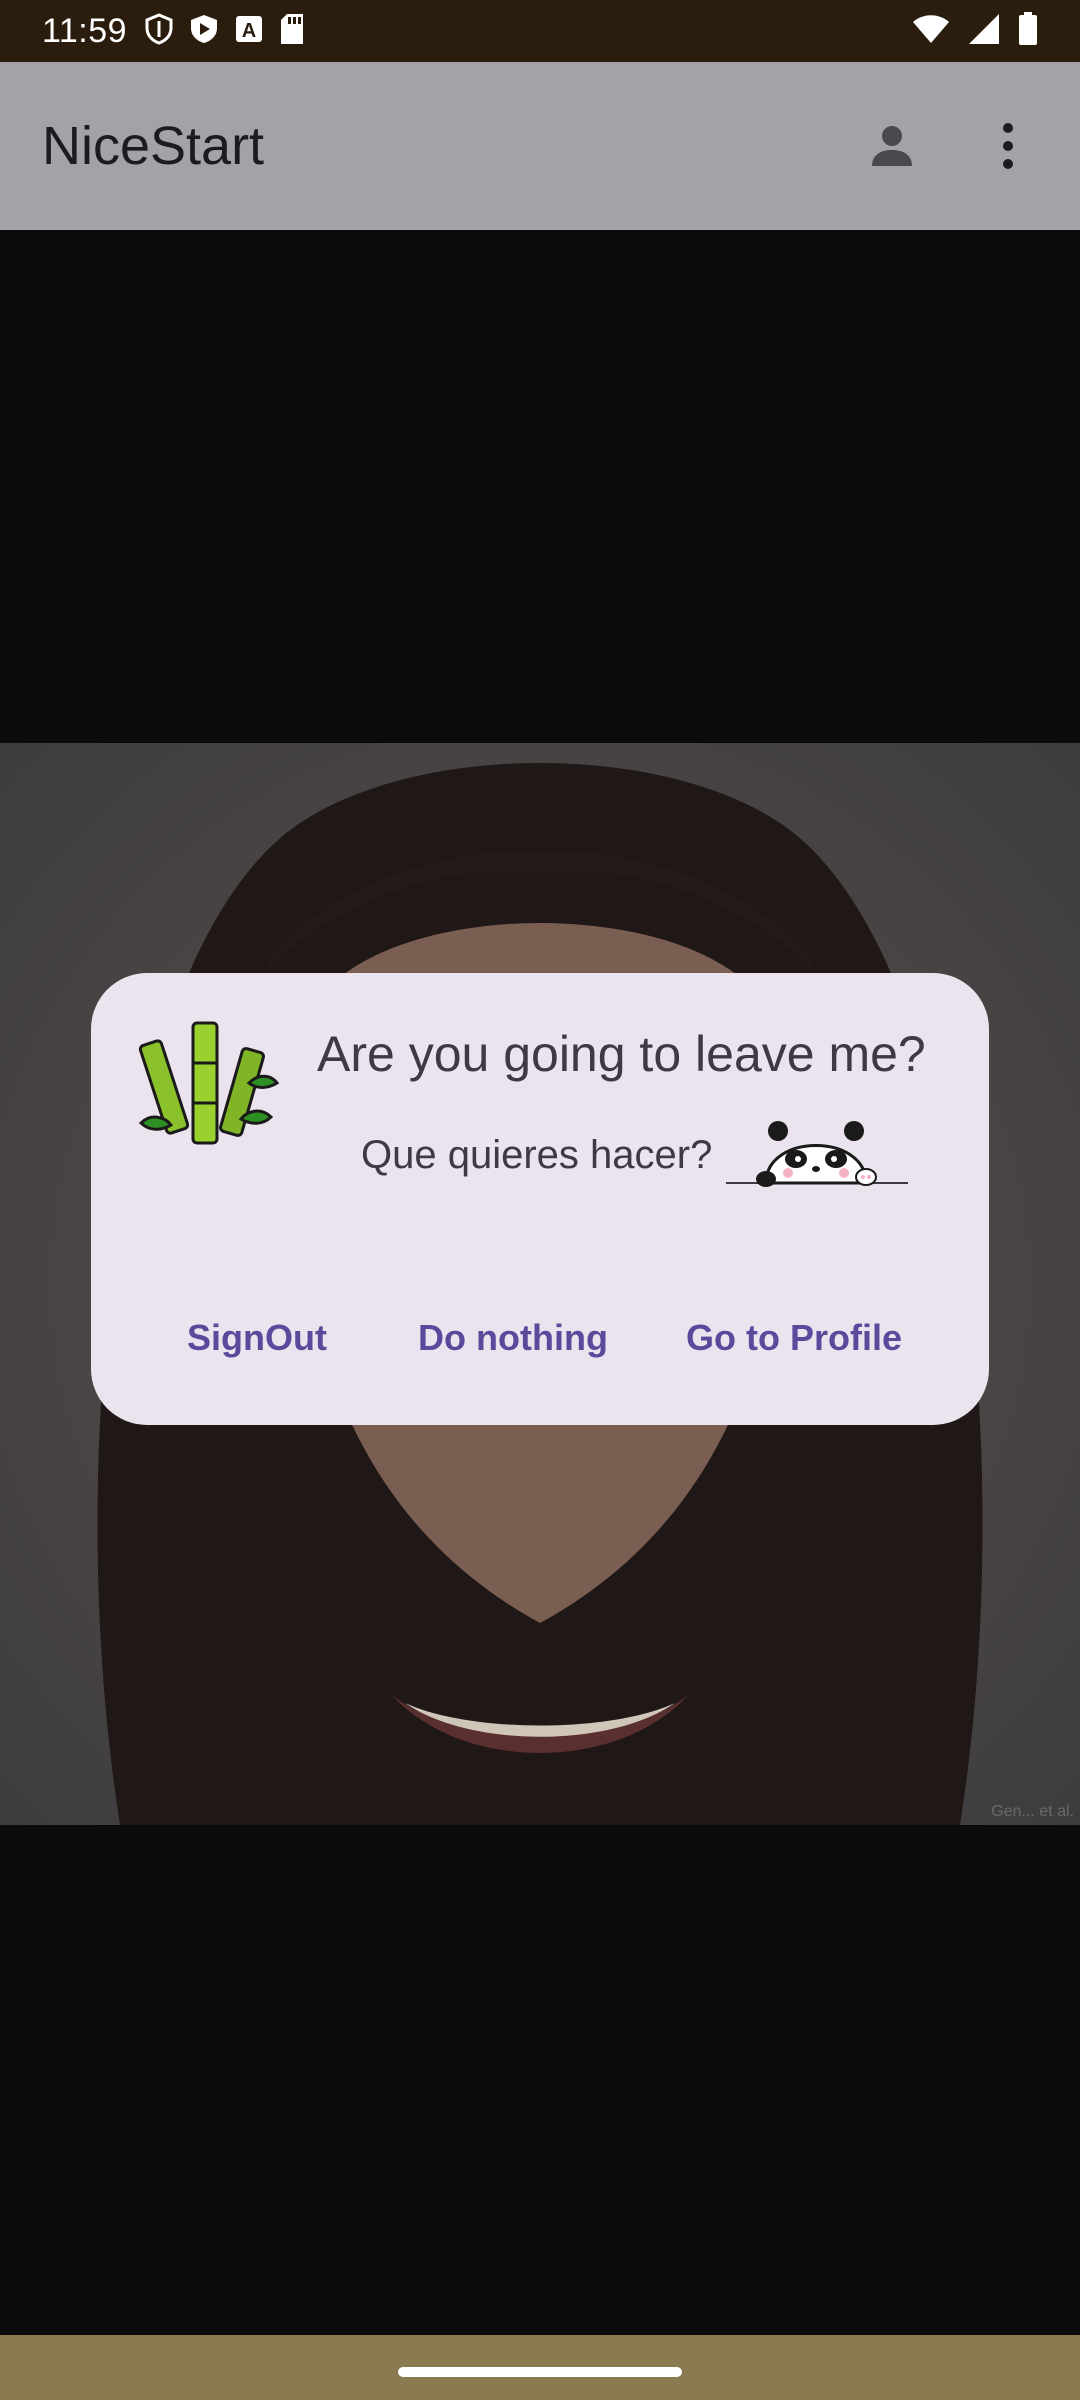 The width and height of the screenshot is (1080, 2400). Describe the element at coordinates (257, 1338) in the screenshot. I see `signout-button: SignOut` at that location.